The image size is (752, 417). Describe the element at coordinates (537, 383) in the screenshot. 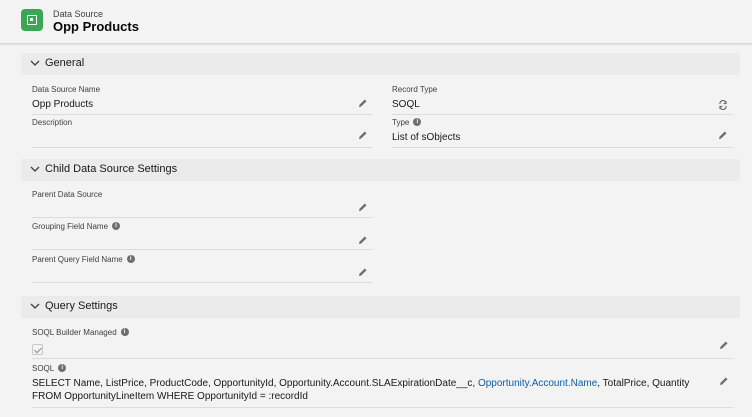

I see `soql-field-link: Opportunity.Account.Name` at that location.